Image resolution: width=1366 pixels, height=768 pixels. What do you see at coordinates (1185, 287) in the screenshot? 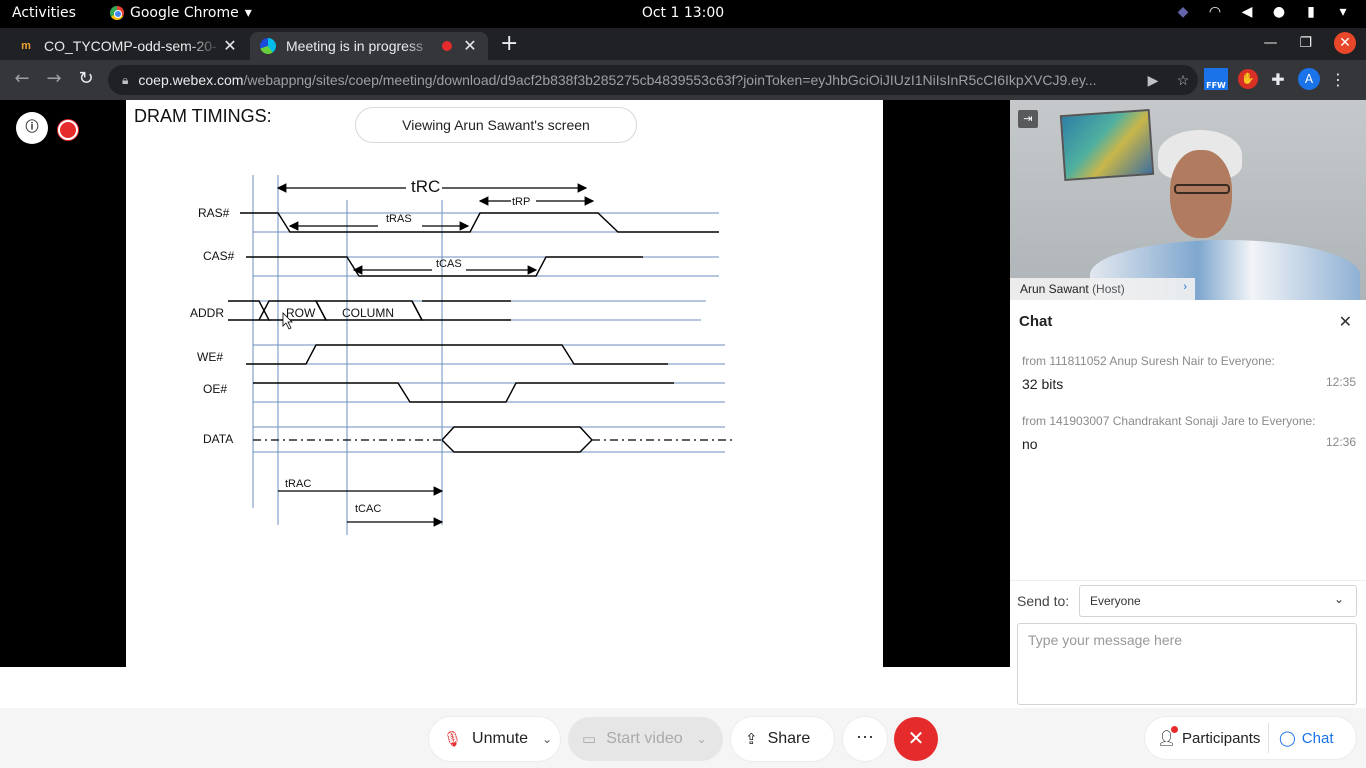
I see `chevron-right-icon: ›` at bounding box center [1185, 287].